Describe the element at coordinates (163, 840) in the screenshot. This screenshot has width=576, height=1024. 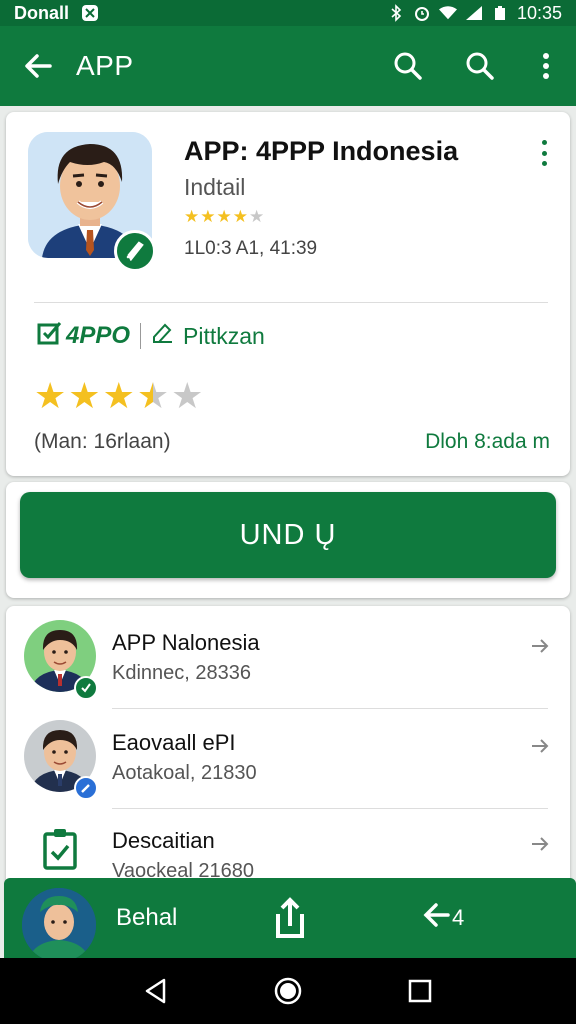
I see `list-item-title: Descaitian` at that location.